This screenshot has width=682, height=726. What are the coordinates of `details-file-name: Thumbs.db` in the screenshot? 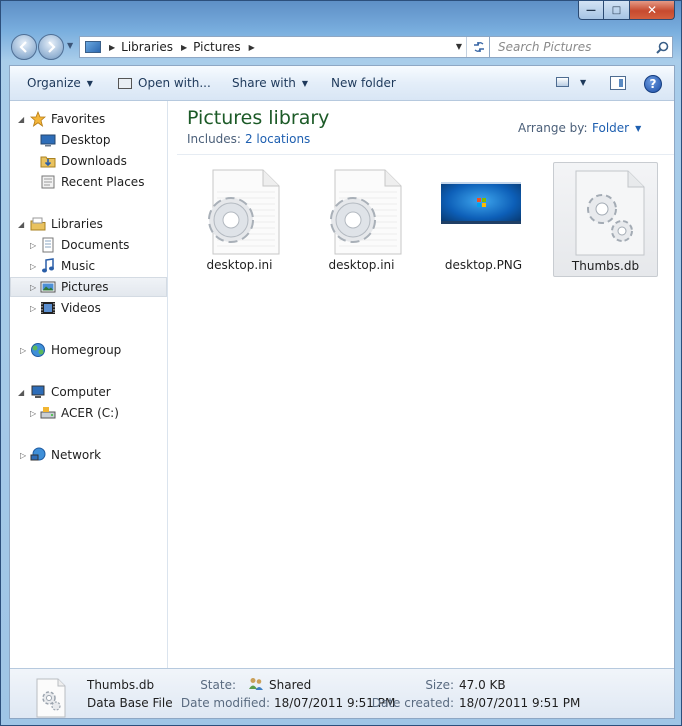 It's located at (121, 685).